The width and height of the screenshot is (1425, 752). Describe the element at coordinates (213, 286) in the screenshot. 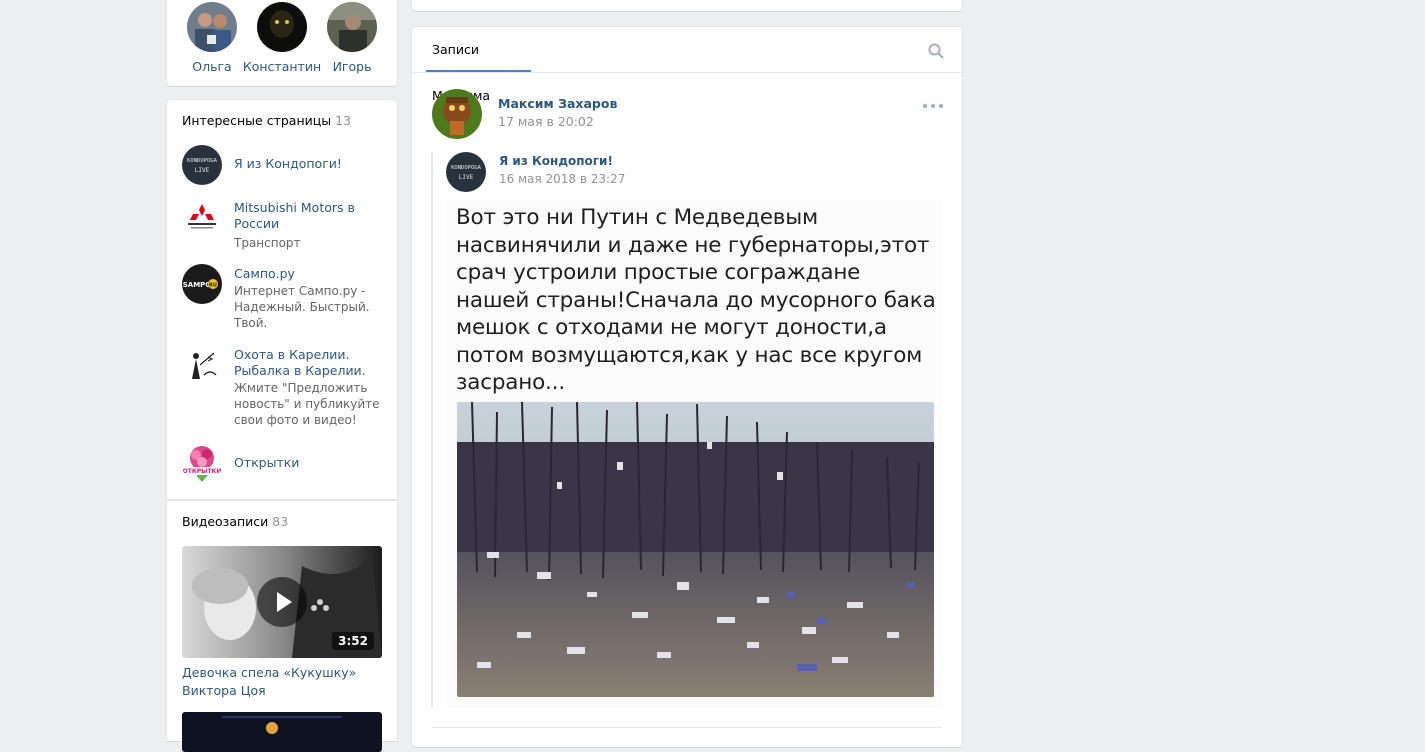

I see `svg-text: RU` at that location.